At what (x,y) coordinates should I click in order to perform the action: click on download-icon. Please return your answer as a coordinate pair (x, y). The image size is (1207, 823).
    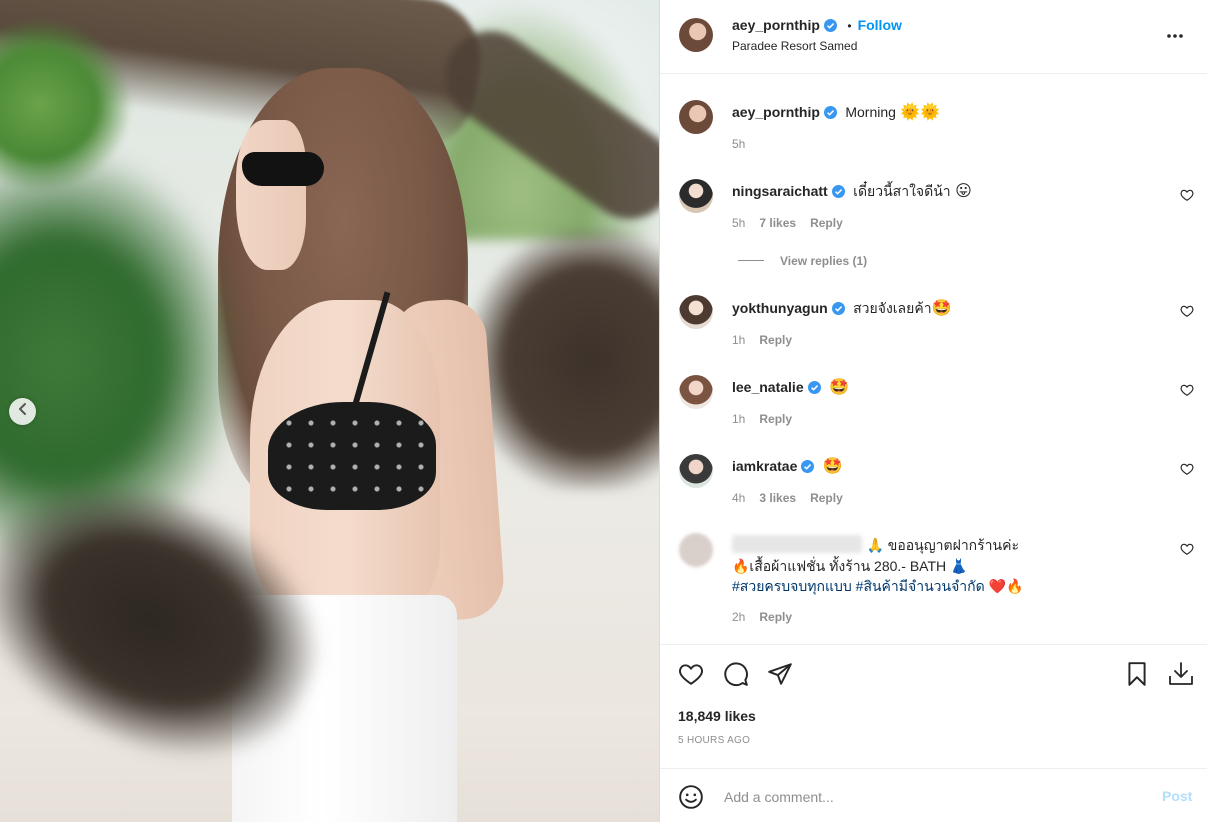
    Looking at the image, I should click on (1181, 677).